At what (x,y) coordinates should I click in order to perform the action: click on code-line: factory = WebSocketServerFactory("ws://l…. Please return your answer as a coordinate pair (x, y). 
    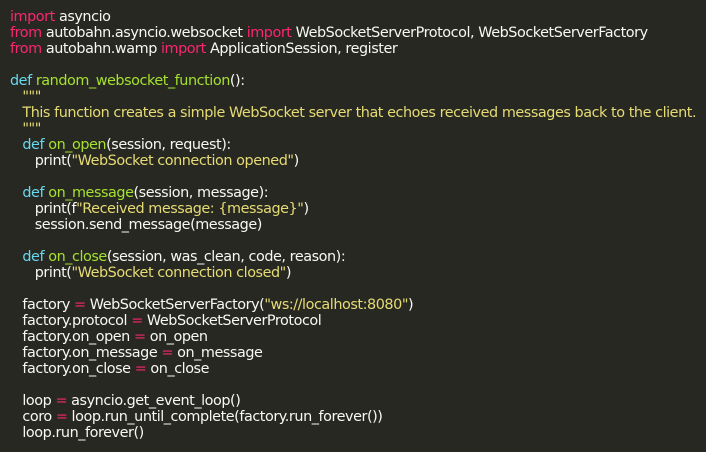
    Looking at the image, I should click on (358, 305).